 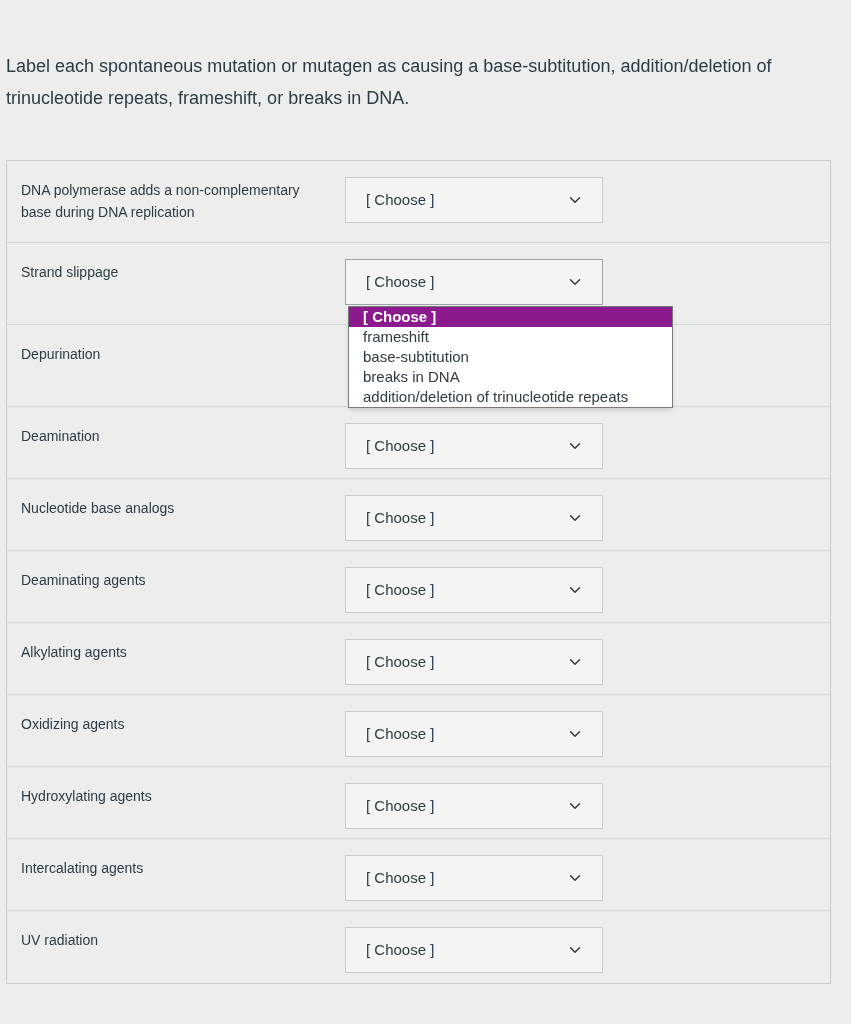 I want to click on dropdown-option: addition/deletion of trinucleotide repeats, so click(x=510, y=397).